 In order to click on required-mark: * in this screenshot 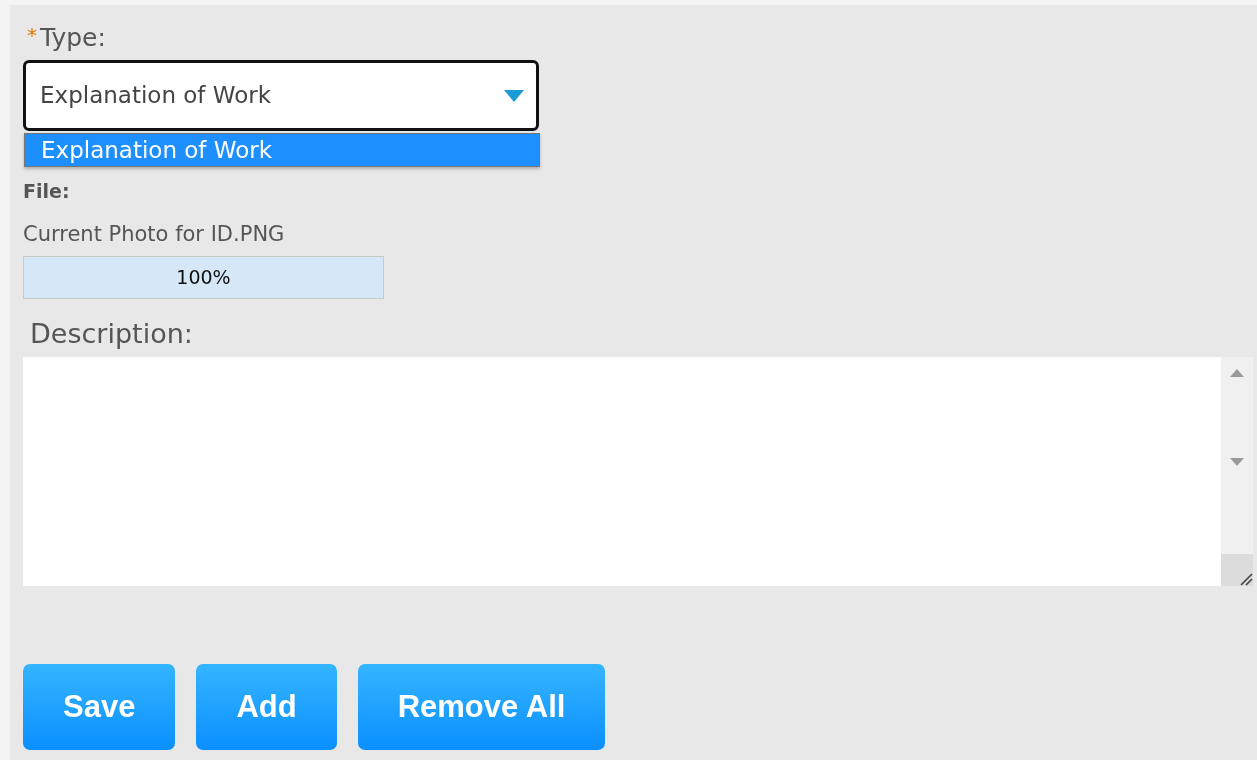, I will do `click(32, 35)`.